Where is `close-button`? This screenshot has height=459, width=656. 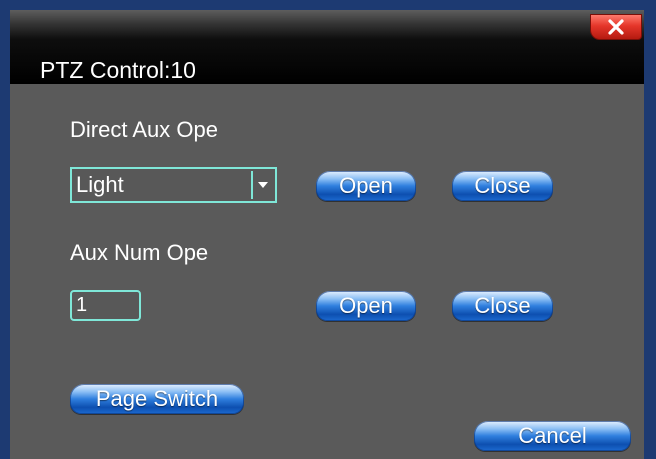
close-button is located at coordinates (616, 27).